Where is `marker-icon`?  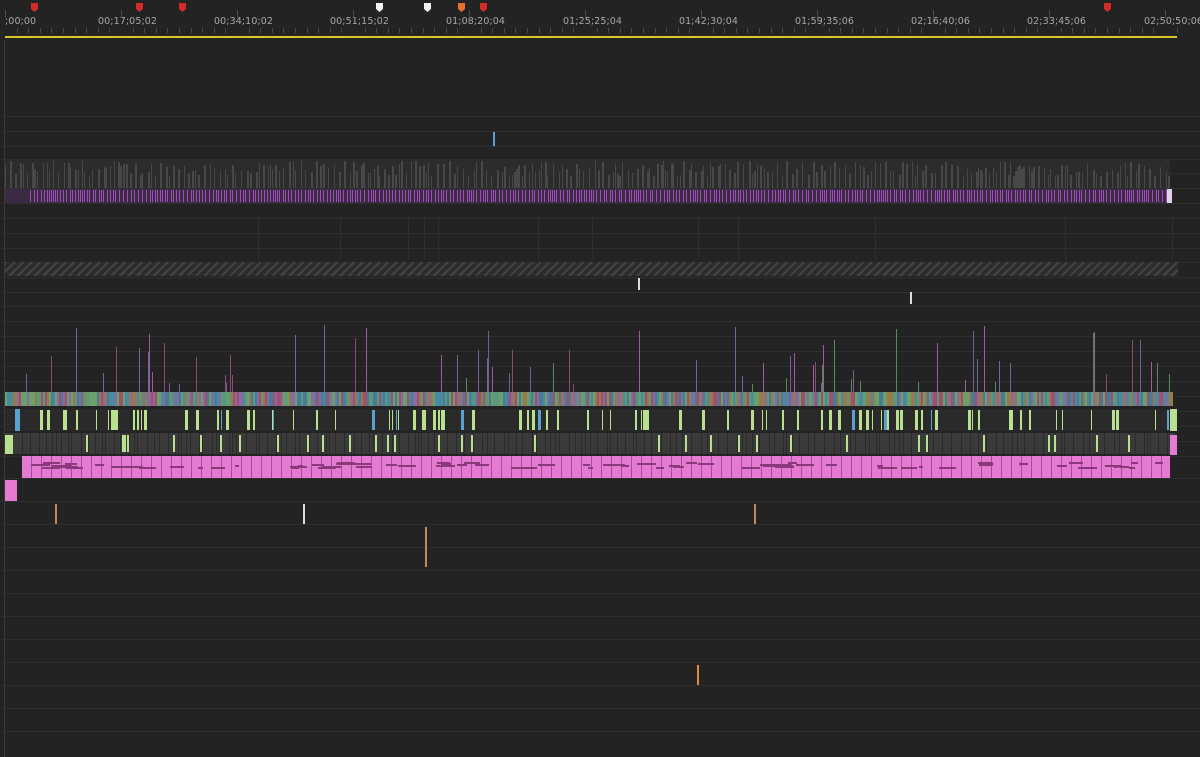
marker-icon is located at coordinates (427, 7).